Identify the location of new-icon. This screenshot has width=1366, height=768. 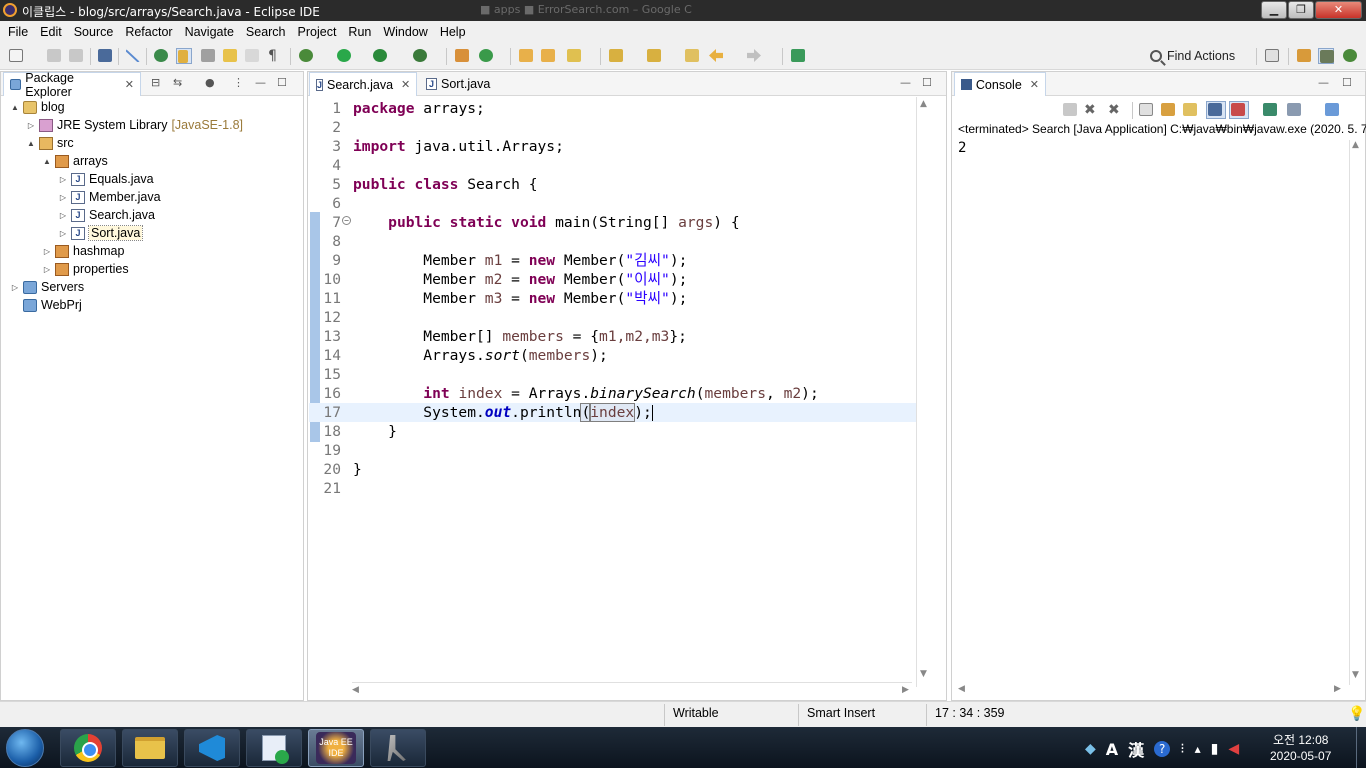
(16, 56).